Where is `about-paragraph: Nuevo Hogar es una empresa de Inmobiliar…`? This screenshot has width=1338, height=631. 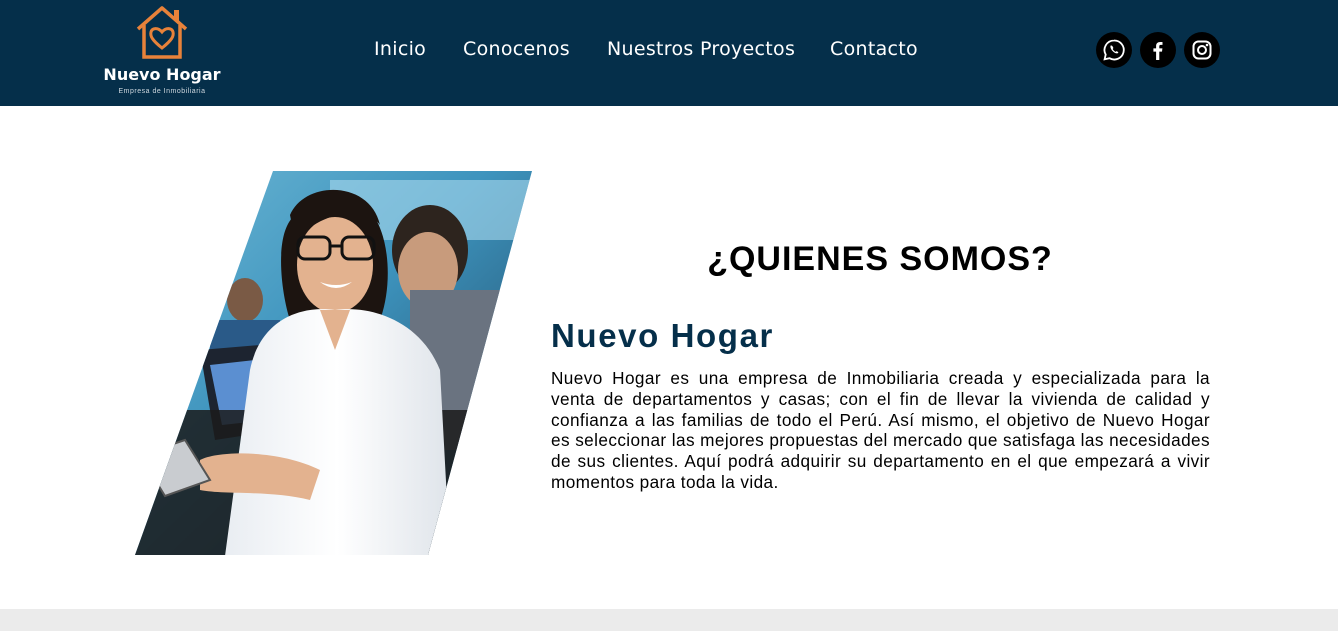
about-paragraph: Nuevo Hogar es una empresa de Inmobiliar… is located at coordinates (880, 430).